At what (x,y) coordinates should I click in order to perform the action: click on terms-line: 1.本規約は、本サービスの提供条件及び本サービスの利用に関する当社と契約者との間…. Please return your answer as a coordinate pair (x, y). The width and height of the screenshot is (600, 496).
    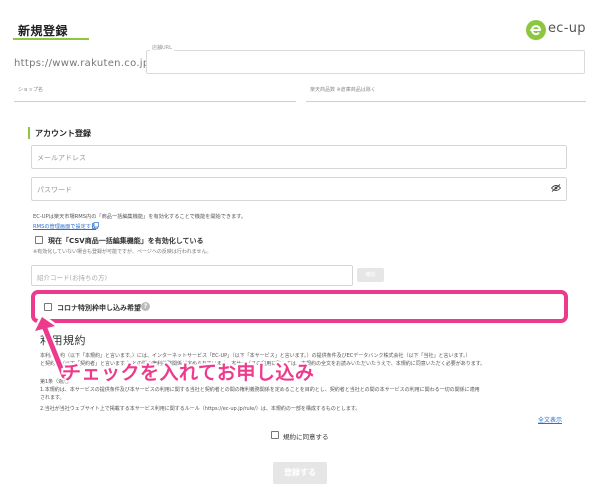
    Looking at the image, I should click on (260, 390).